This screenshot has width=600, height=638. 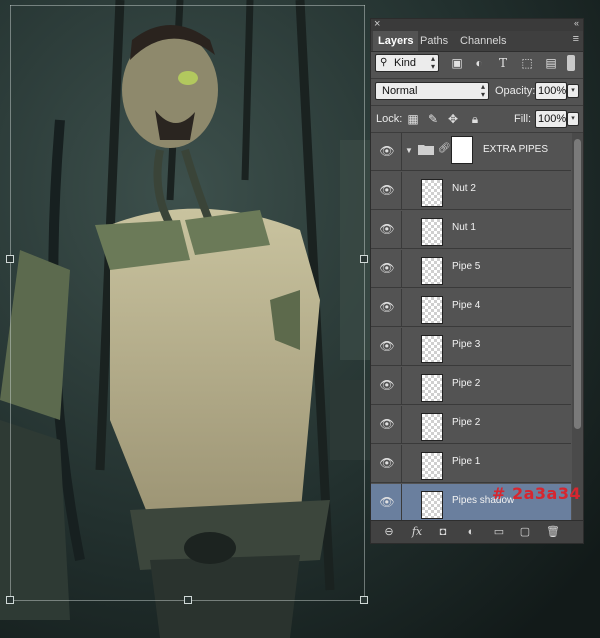 I want to click on opacity-dropdown-icon: ▾, so click(x=573, y=91).